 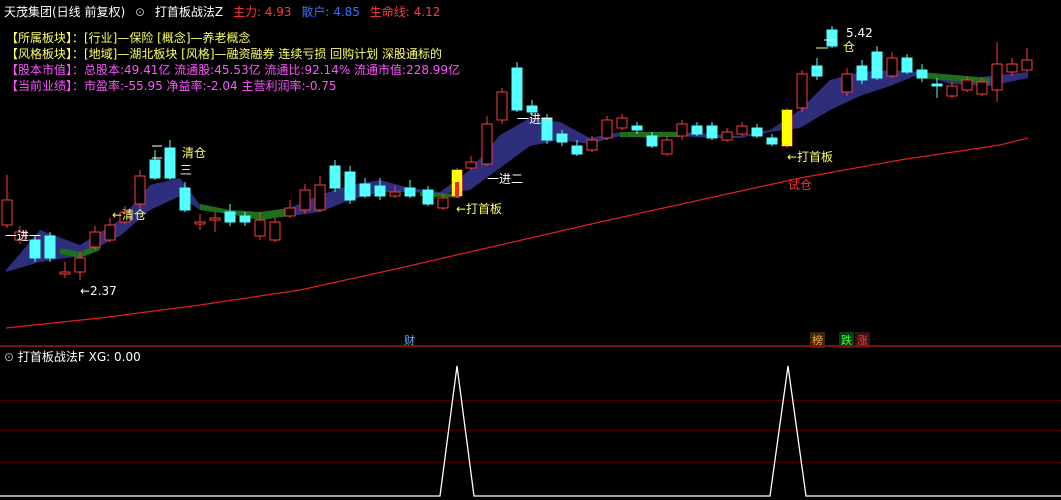 What do you see at coordinates (800, 185) in the screenshot?
I see `shicang-label: 试仓` at bounding box center [800, 185].